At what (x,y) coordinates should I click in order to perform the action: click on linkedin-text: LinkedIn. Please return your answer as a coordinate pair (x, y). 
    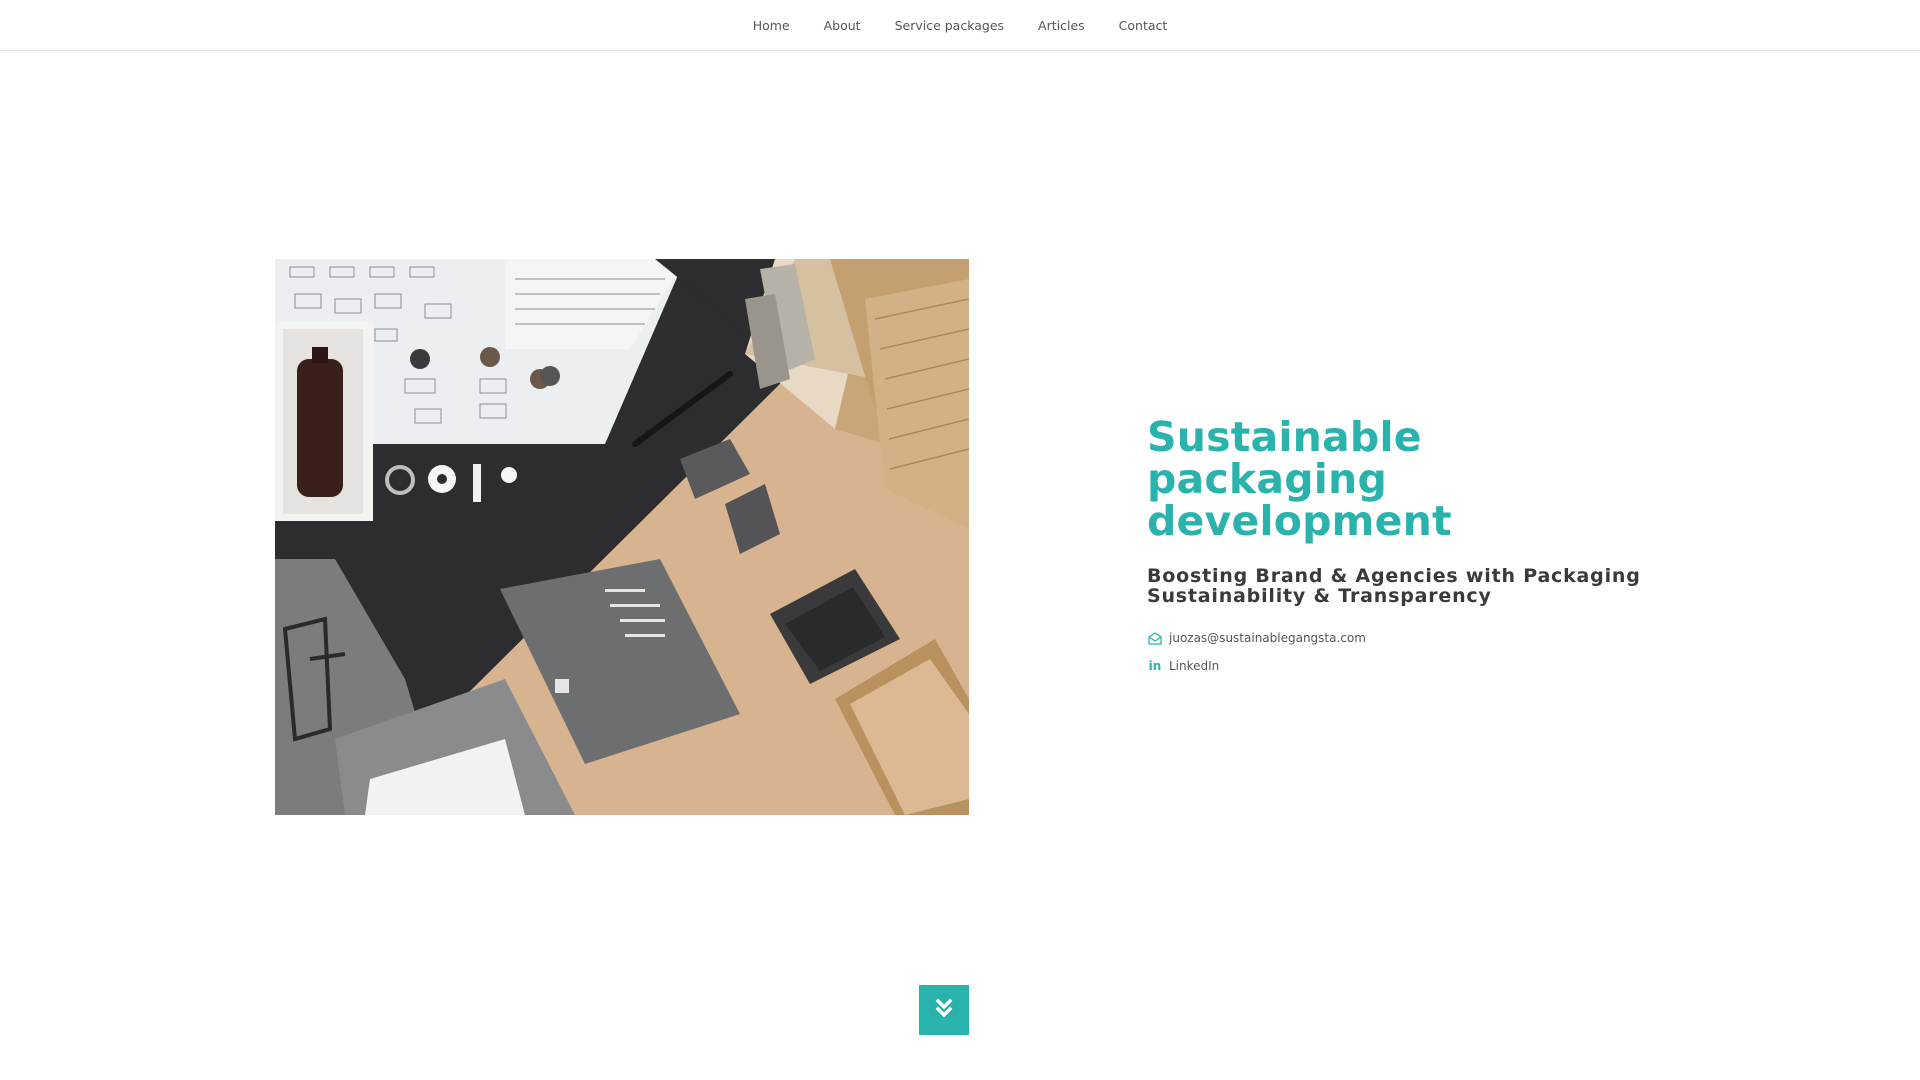
    Looking at the image, I should click on (1194, 666).